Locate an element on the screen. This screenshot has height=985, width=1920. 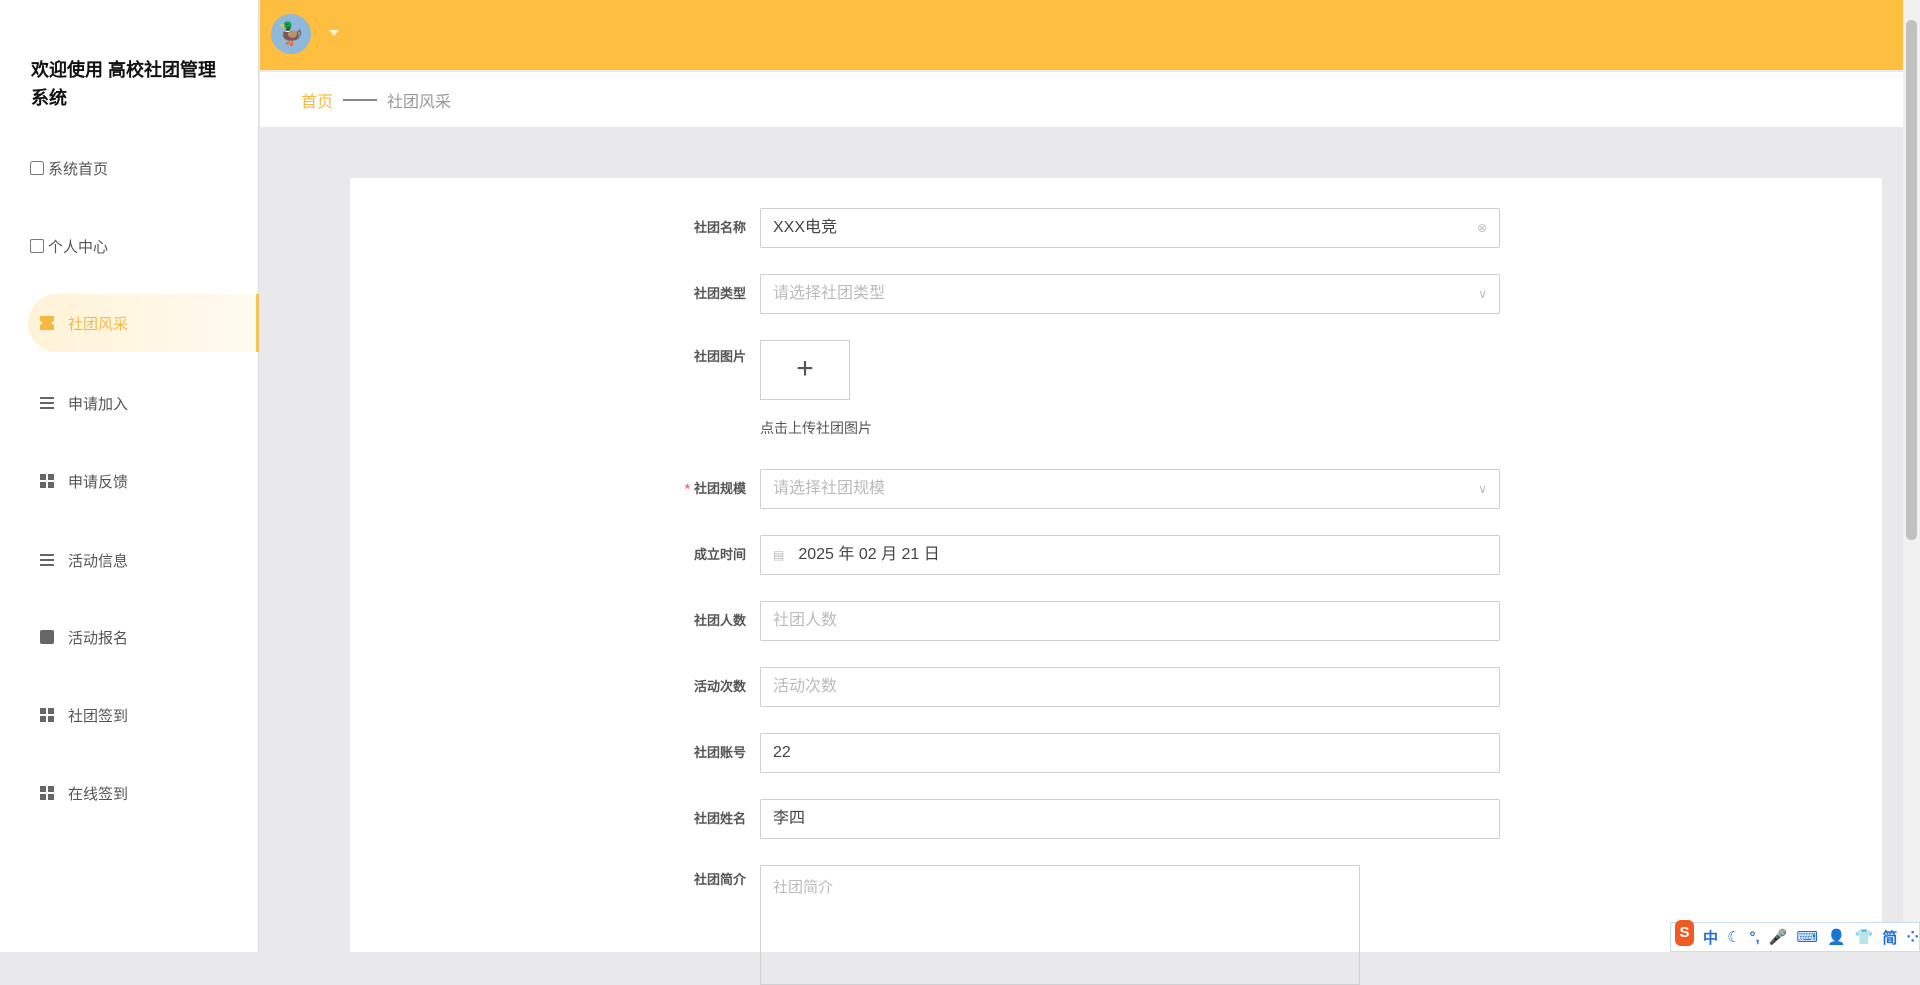
input-value: 2025 年 02 月 21 日 is located at coordinates (869, 554).